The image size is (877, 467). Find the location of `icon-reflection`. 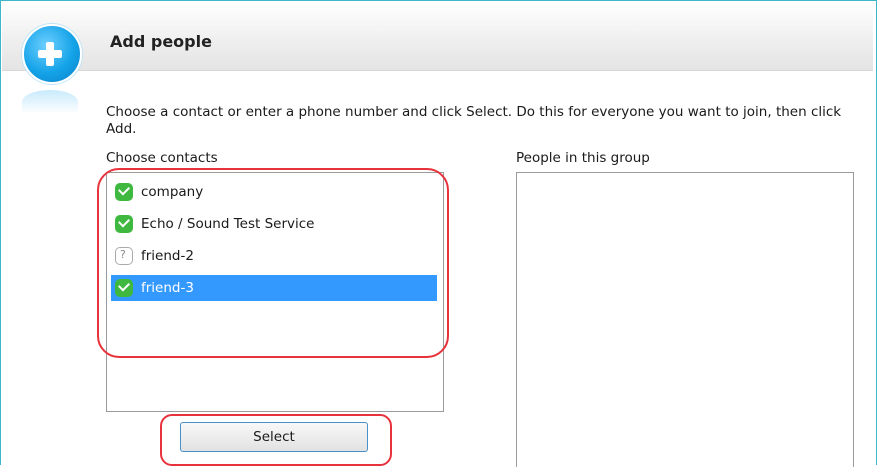

icon-reflection is located at coordinates (50, 102).